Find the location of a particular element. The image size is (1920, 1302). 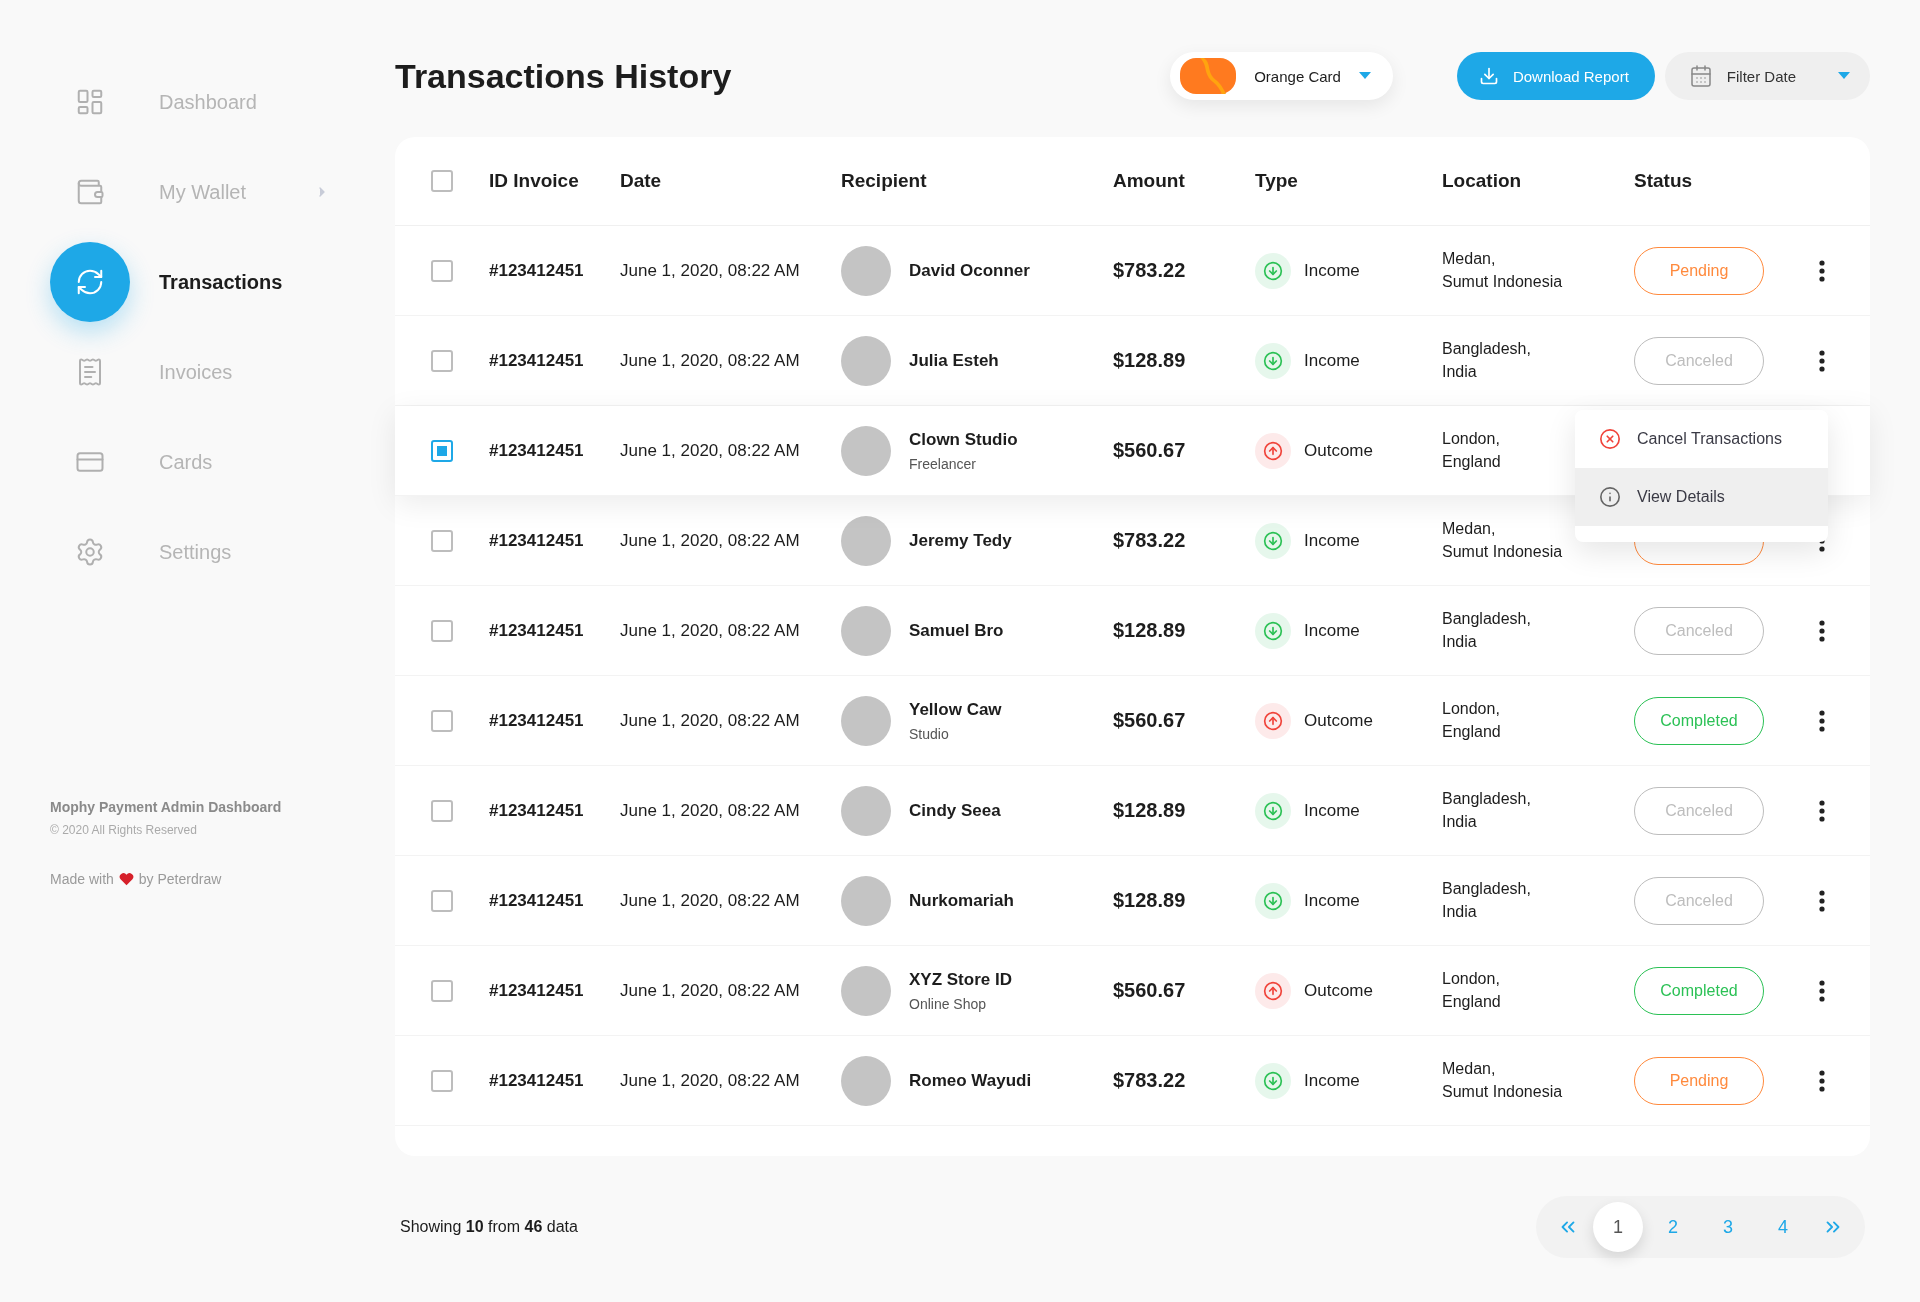

copyright-text: © 2020 All Rights Reserved is located at coordinates (124, 830).